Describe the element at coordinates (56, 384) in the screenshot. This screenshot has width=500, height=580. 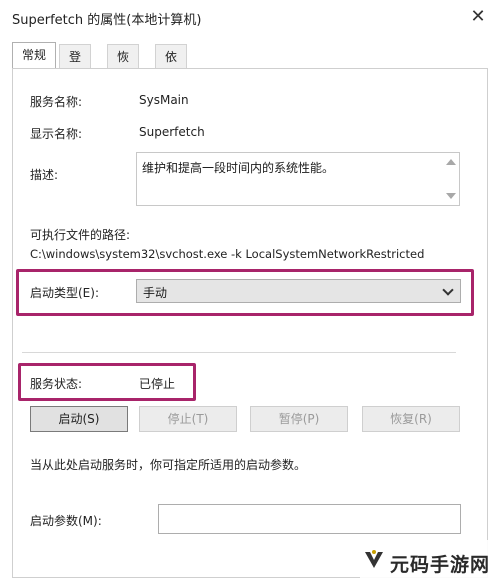
I see `service-status-label: 服务状态:` at that location.